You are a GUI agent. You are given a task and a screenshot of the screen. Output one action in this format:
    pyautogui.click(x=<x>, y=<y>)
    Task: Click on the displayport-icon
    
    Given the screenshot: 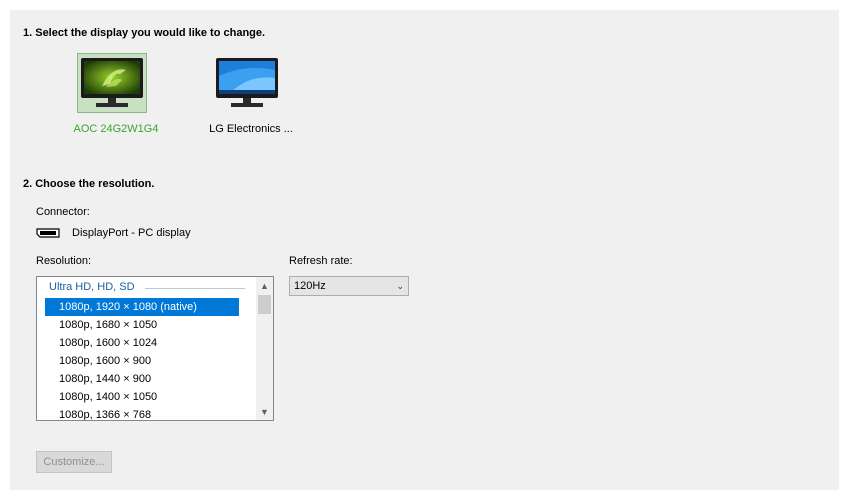 What is the action you would take?
    pyautogui.click(x=48, y=234)
    